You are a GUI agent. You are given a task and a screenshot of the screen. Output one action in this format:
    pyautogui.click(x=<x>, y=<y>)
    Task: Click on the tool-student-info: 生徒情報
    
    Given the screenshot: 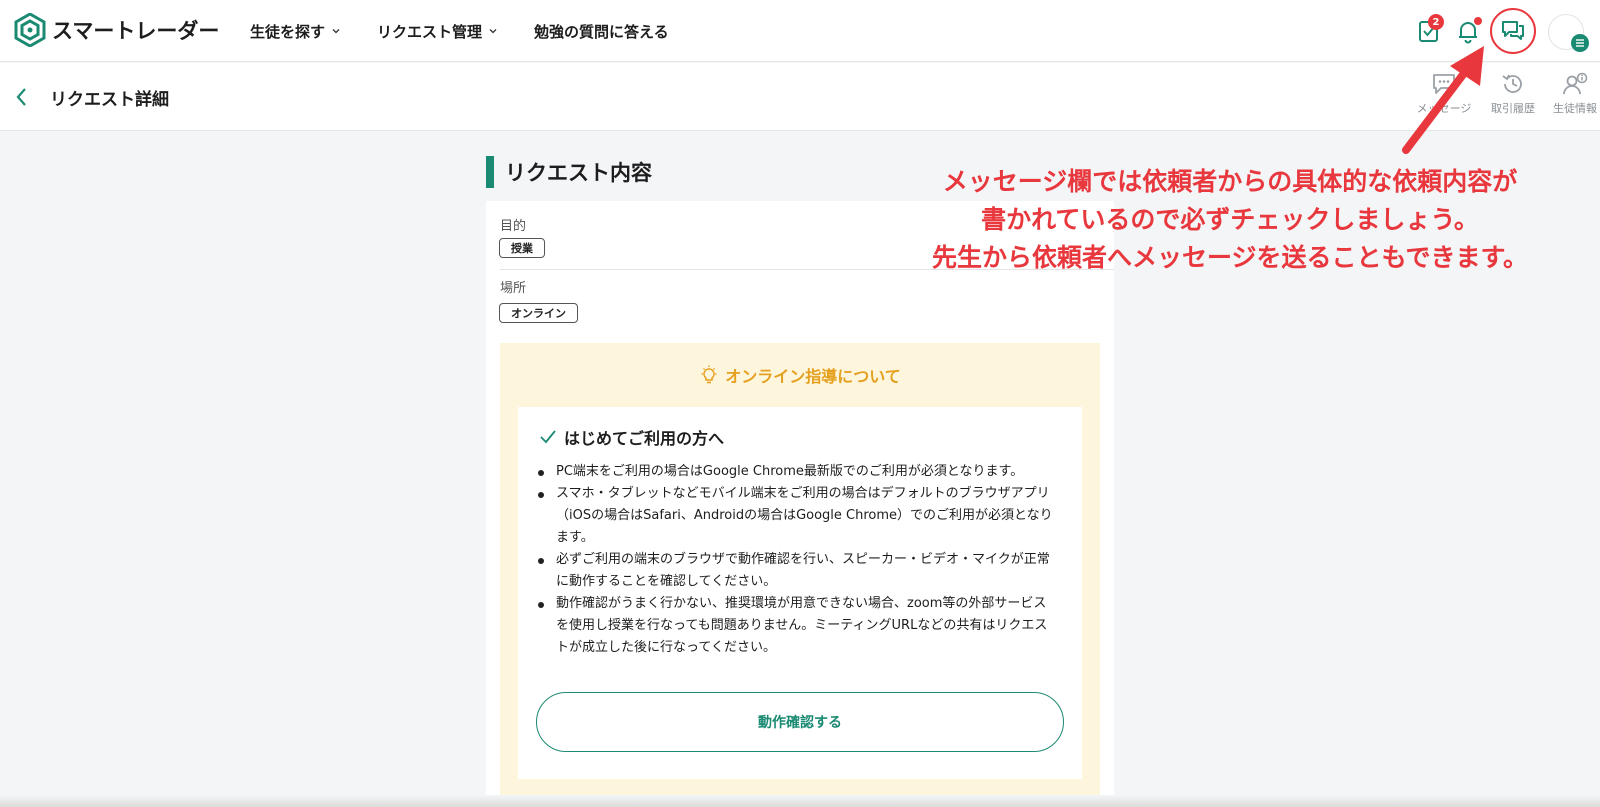 What is the action you would take?
    pyautogui.click(x=1572, y=93)
    